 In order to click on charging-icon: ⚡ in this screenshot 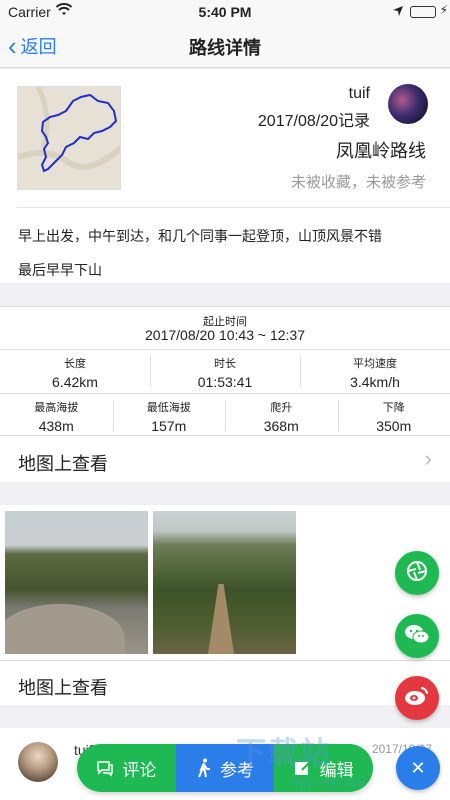, I will do `click(443, 10)`.